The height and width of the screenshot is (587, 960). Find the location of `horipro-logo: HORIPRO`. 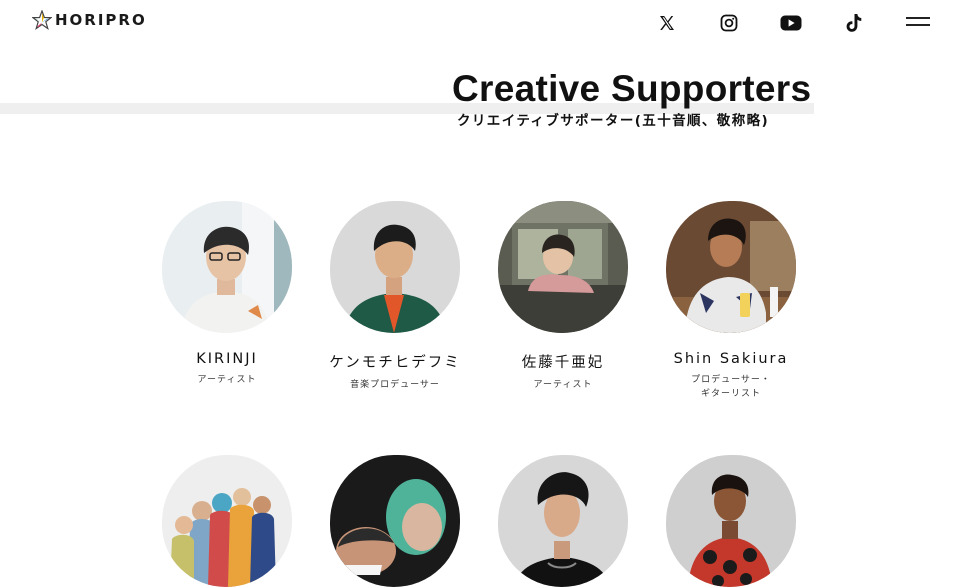

horipro-logo: HORIPRO is located at coordinates (89, 20).